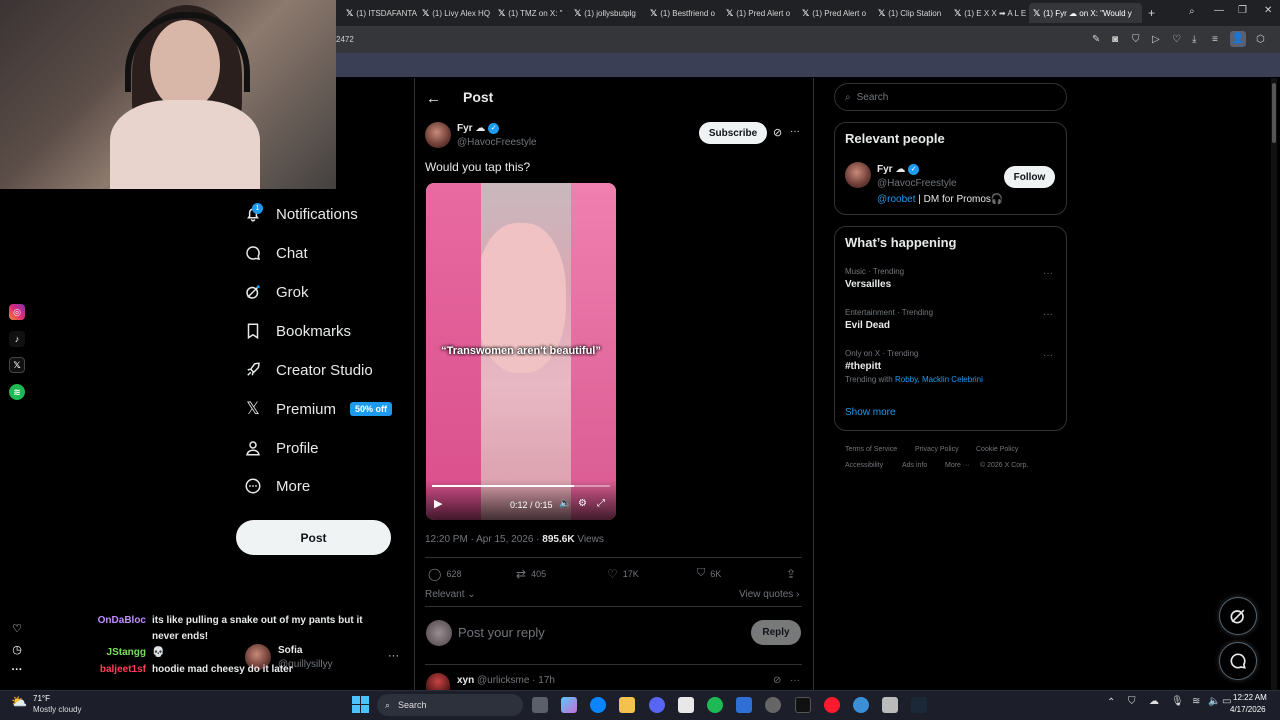  I want to click on mail-icon, so click(744, 705).